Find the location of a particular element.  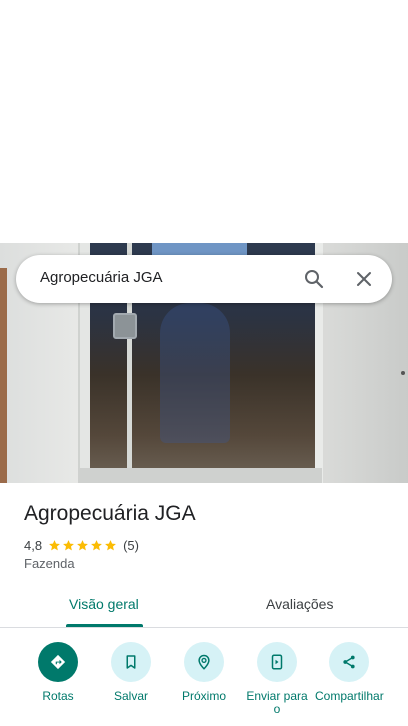

share-icon is located at coordinates (349, 662).